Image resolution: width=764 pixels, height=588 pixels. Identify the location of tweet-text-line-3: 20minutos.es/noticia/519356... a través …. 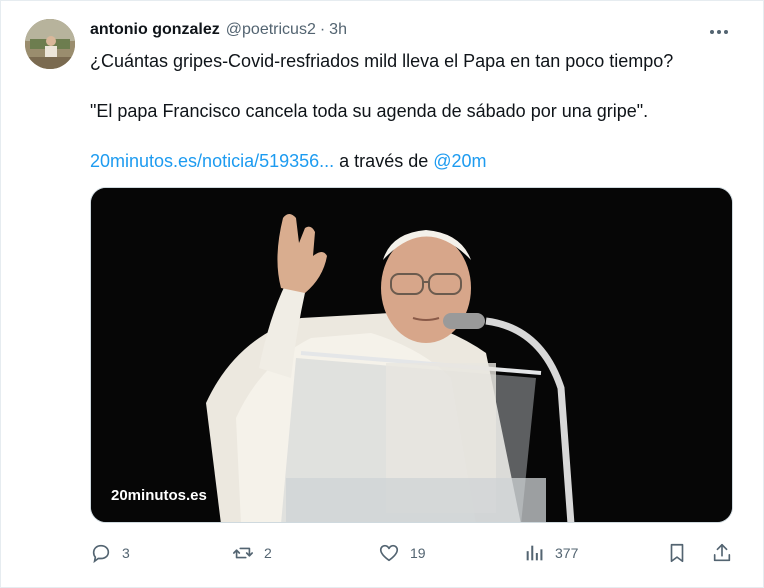
(288, 161).